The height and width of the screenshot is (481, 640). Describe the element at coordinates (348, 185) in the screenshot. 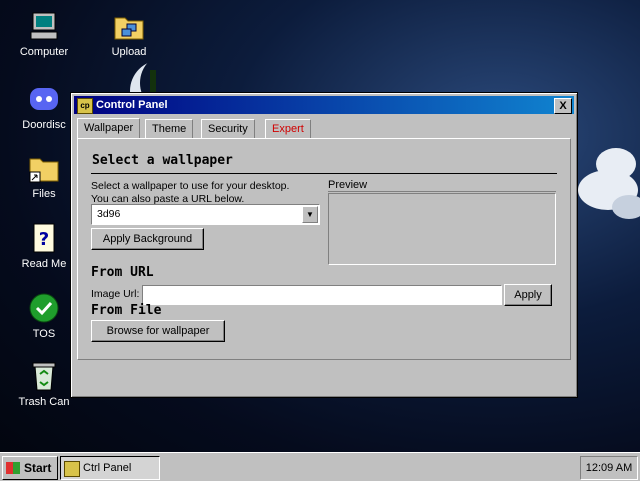

I see `preview-label: Preview` at that location.